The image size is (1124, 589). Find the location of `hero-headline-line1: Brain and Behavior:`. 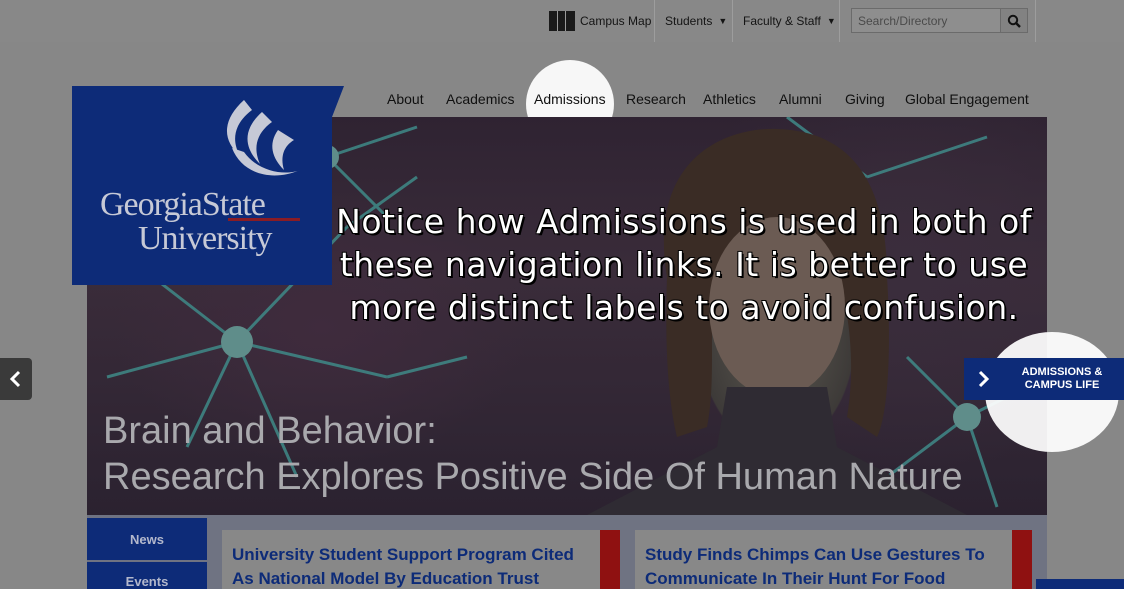

hero-headline-line1: Brain and Behavior: is located at coordinates (270, 431).